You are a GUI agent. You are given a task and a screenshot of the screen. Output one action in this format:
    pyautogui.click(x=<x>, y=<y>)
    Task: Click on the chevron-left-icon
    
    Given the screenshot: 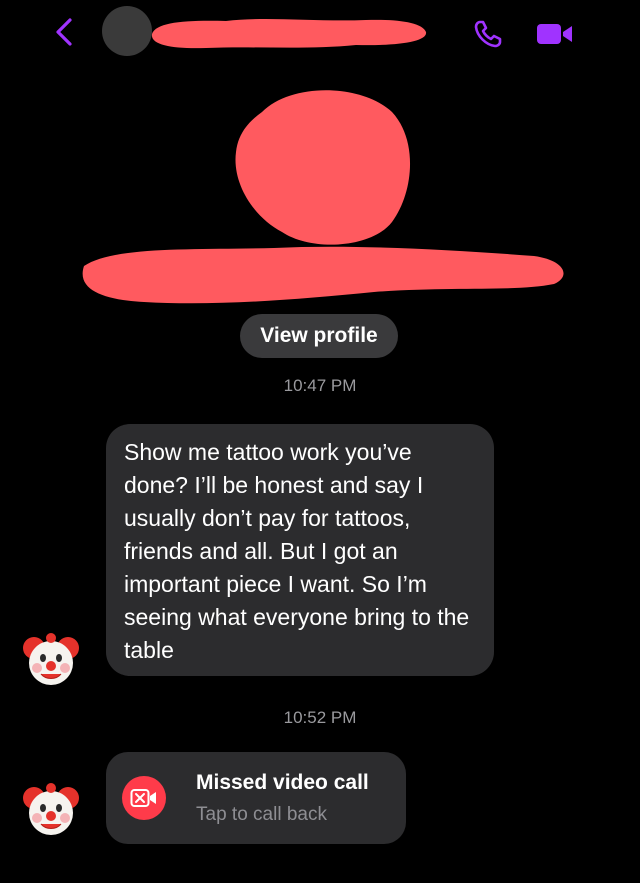 What is the action you would take?
    pyautogui.click(x=64, y=32)
    